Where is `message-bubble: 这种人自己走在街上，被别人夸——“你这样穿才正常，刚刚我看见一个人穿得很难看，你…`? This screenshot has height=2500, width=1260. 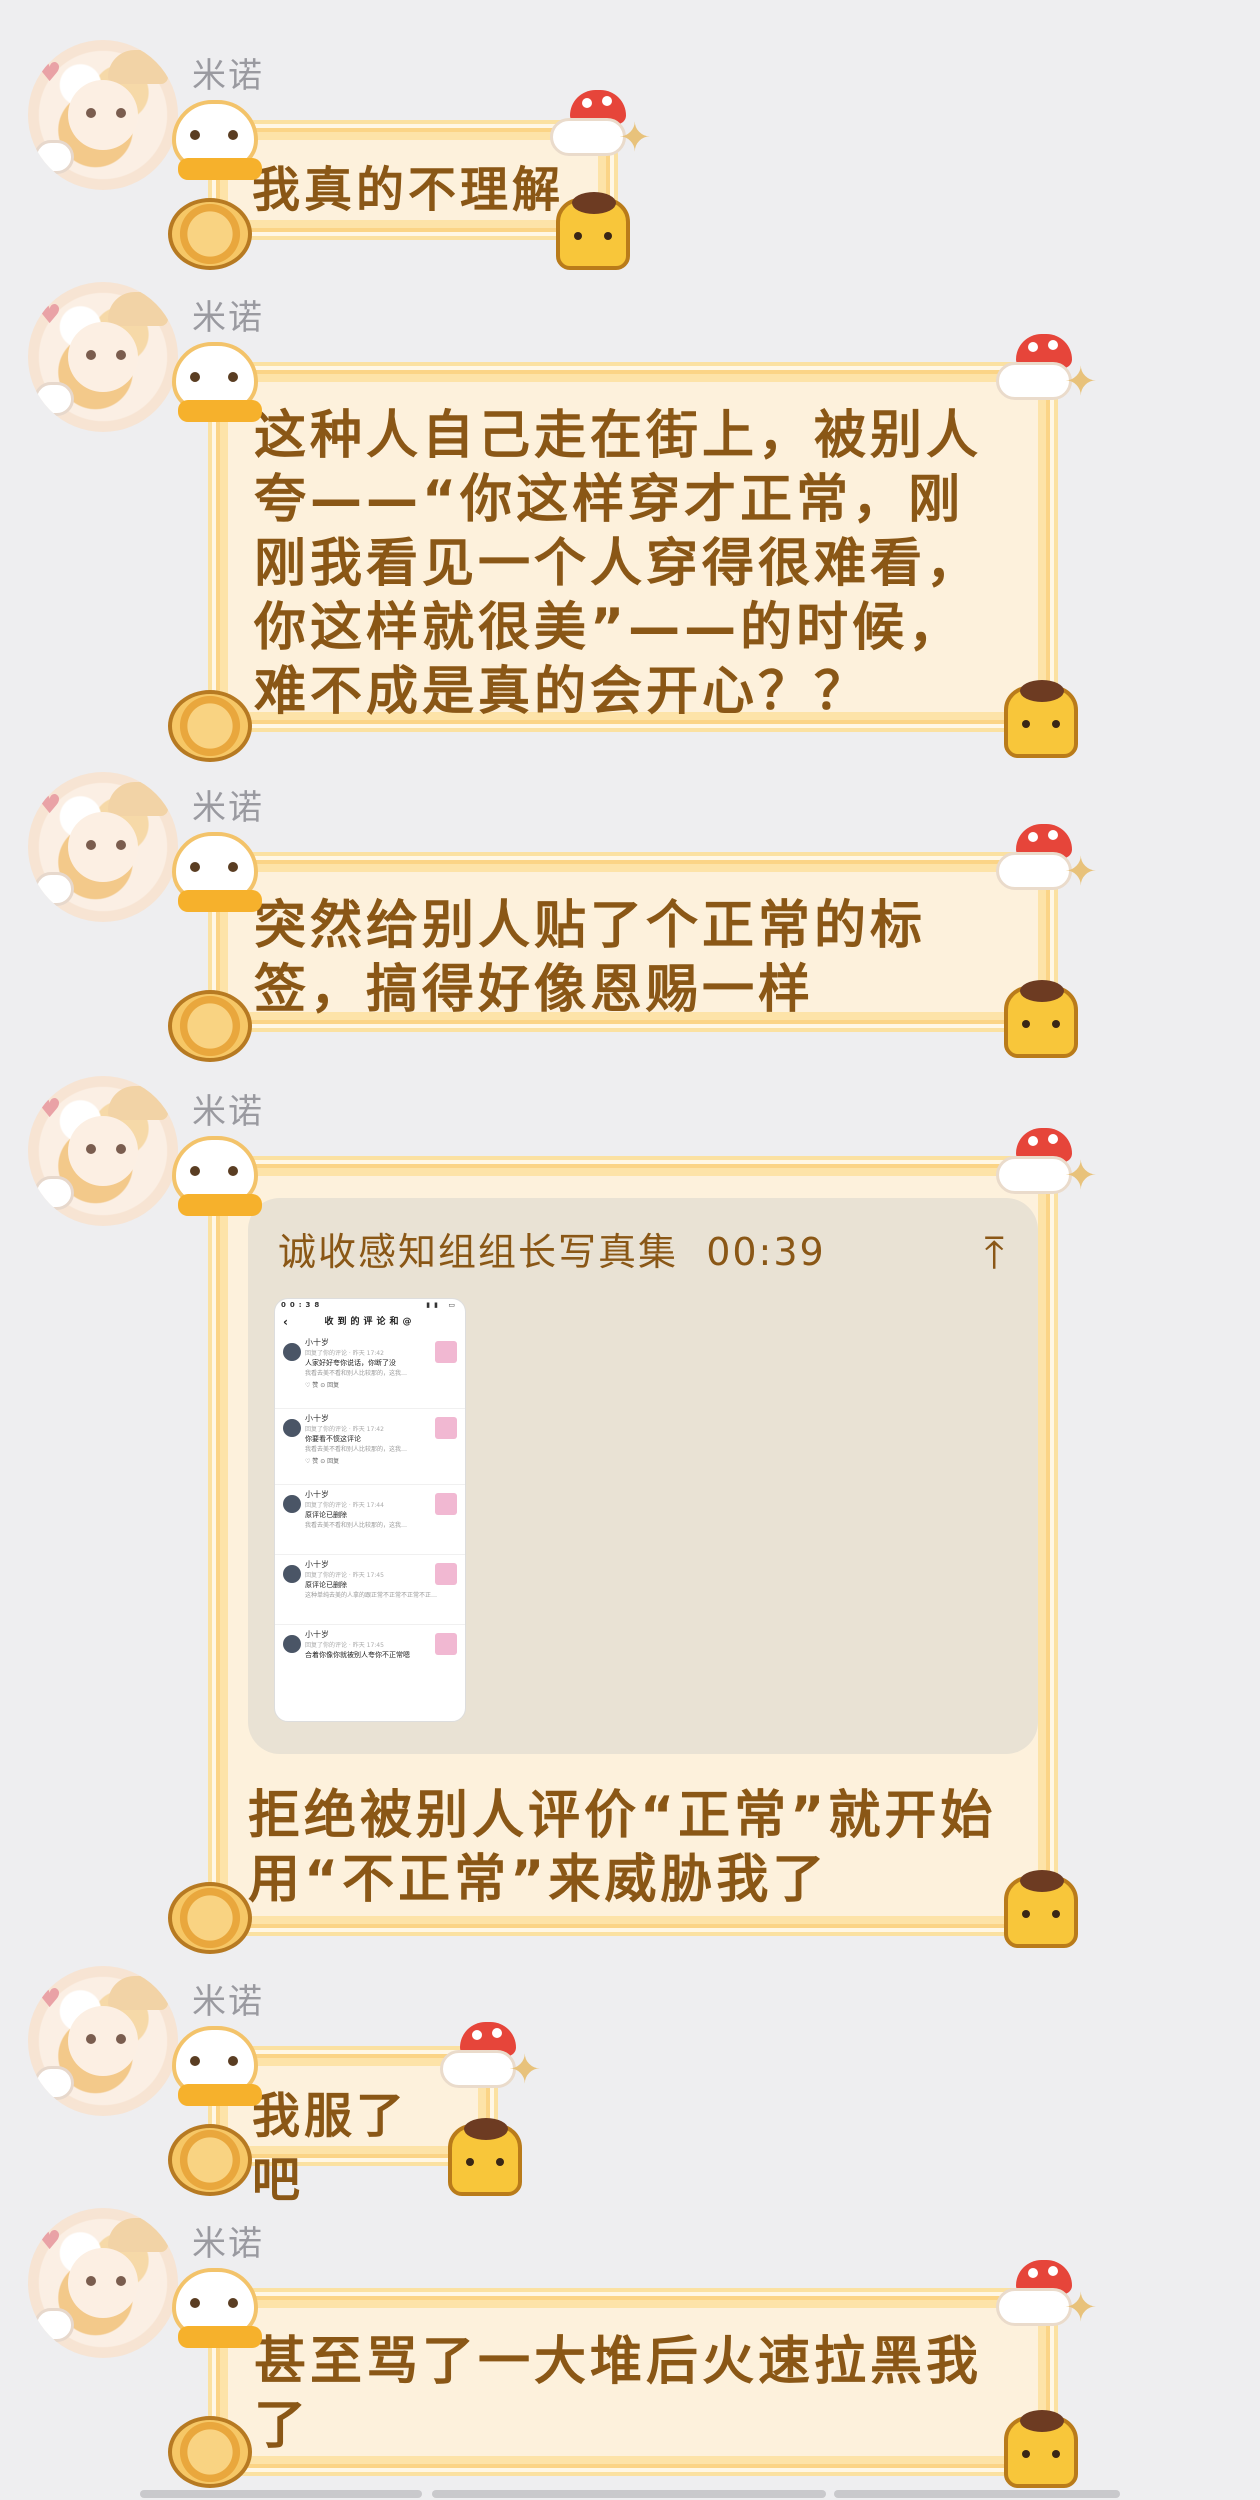
message-bubble: 这种人自己走在街上，被别人夸——“你这样穿才正常，刚刚我看见一个人穿得很难看，你… is located at coordinates (633, 547).